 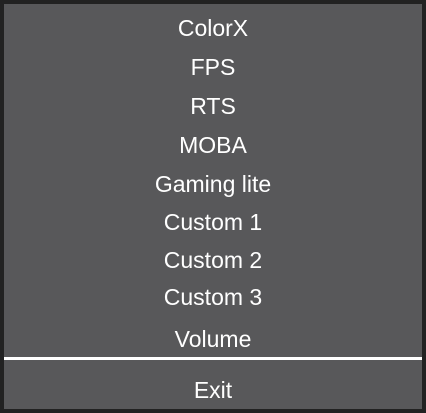 What do you see at coordinates (213, 339) in the screenshot?
I see `menu-item-volume: Volume` at bounding box center [213, 339].